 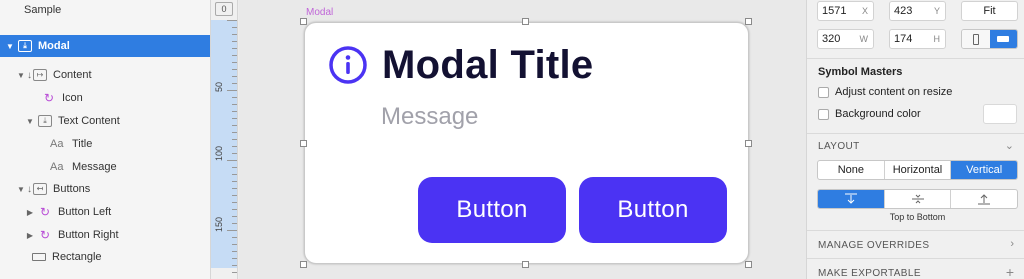 I want to click on layer-button-right: ▶ ↻ Button Right, so click(x=105, y=235).